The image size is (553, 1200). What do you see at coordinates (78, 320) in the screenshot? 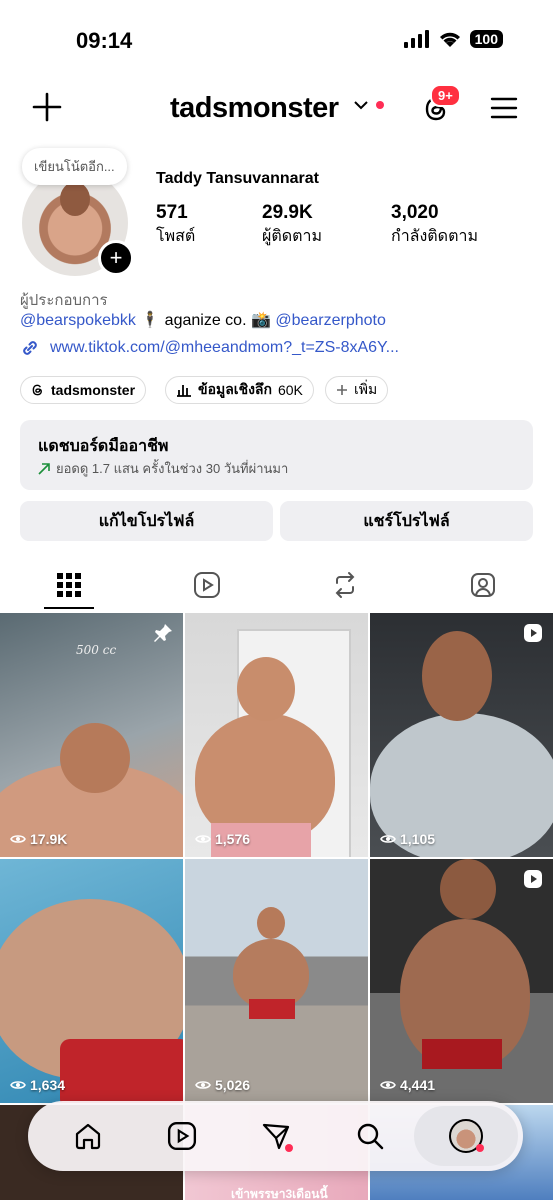
I see `bio-mention-link: @bearspokebkk` at bounding box center [78, 320].